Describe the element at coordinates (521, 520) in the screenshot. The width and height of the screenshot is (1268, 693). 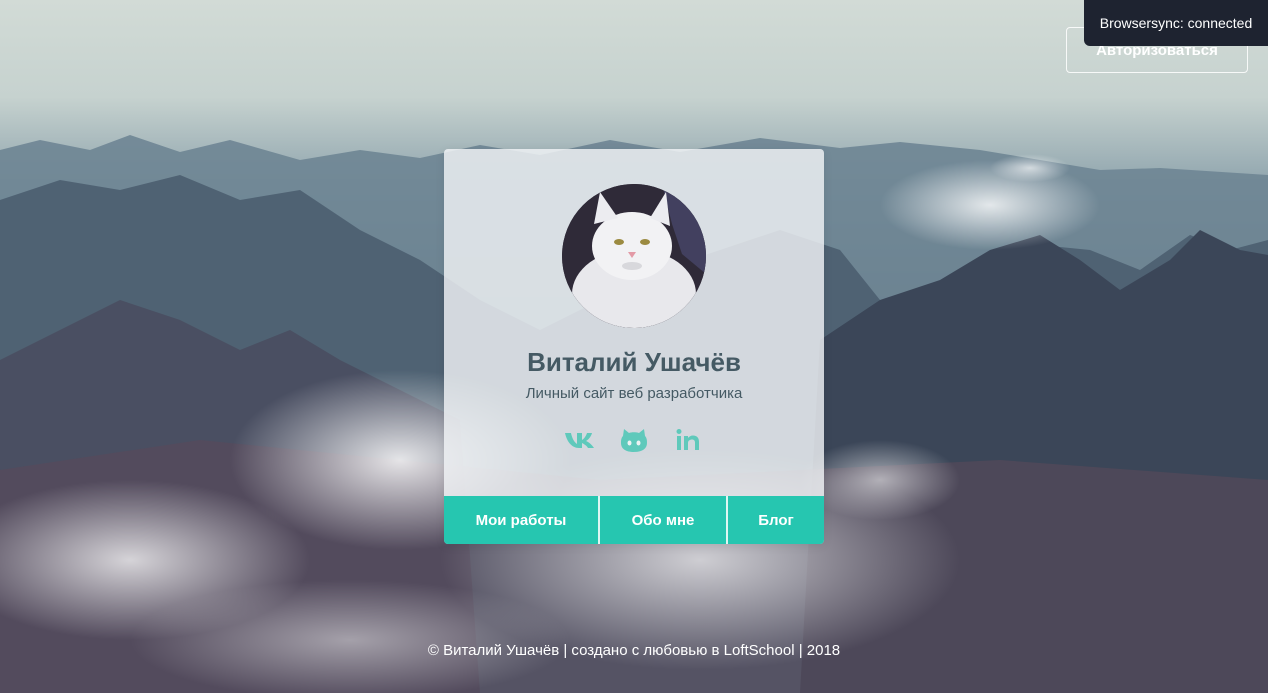
I see `my-works-button: Мои работы` at that location.